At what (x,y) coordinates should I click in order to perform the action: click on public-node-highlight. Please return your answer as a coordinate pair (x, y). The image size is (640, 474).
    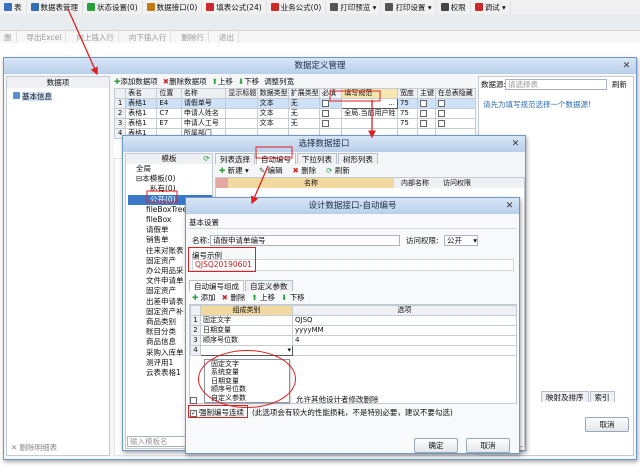
    Looking at the image, I should click on (162, 196).